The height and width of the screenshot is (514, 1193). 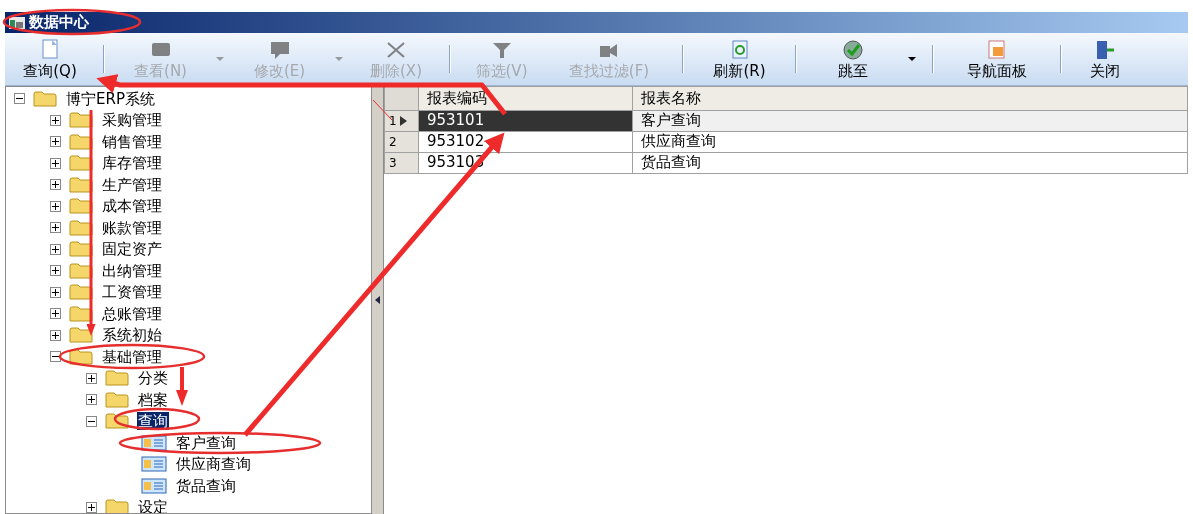 I want to click on dropdown-caret-icon, so click(x=912, y=59).